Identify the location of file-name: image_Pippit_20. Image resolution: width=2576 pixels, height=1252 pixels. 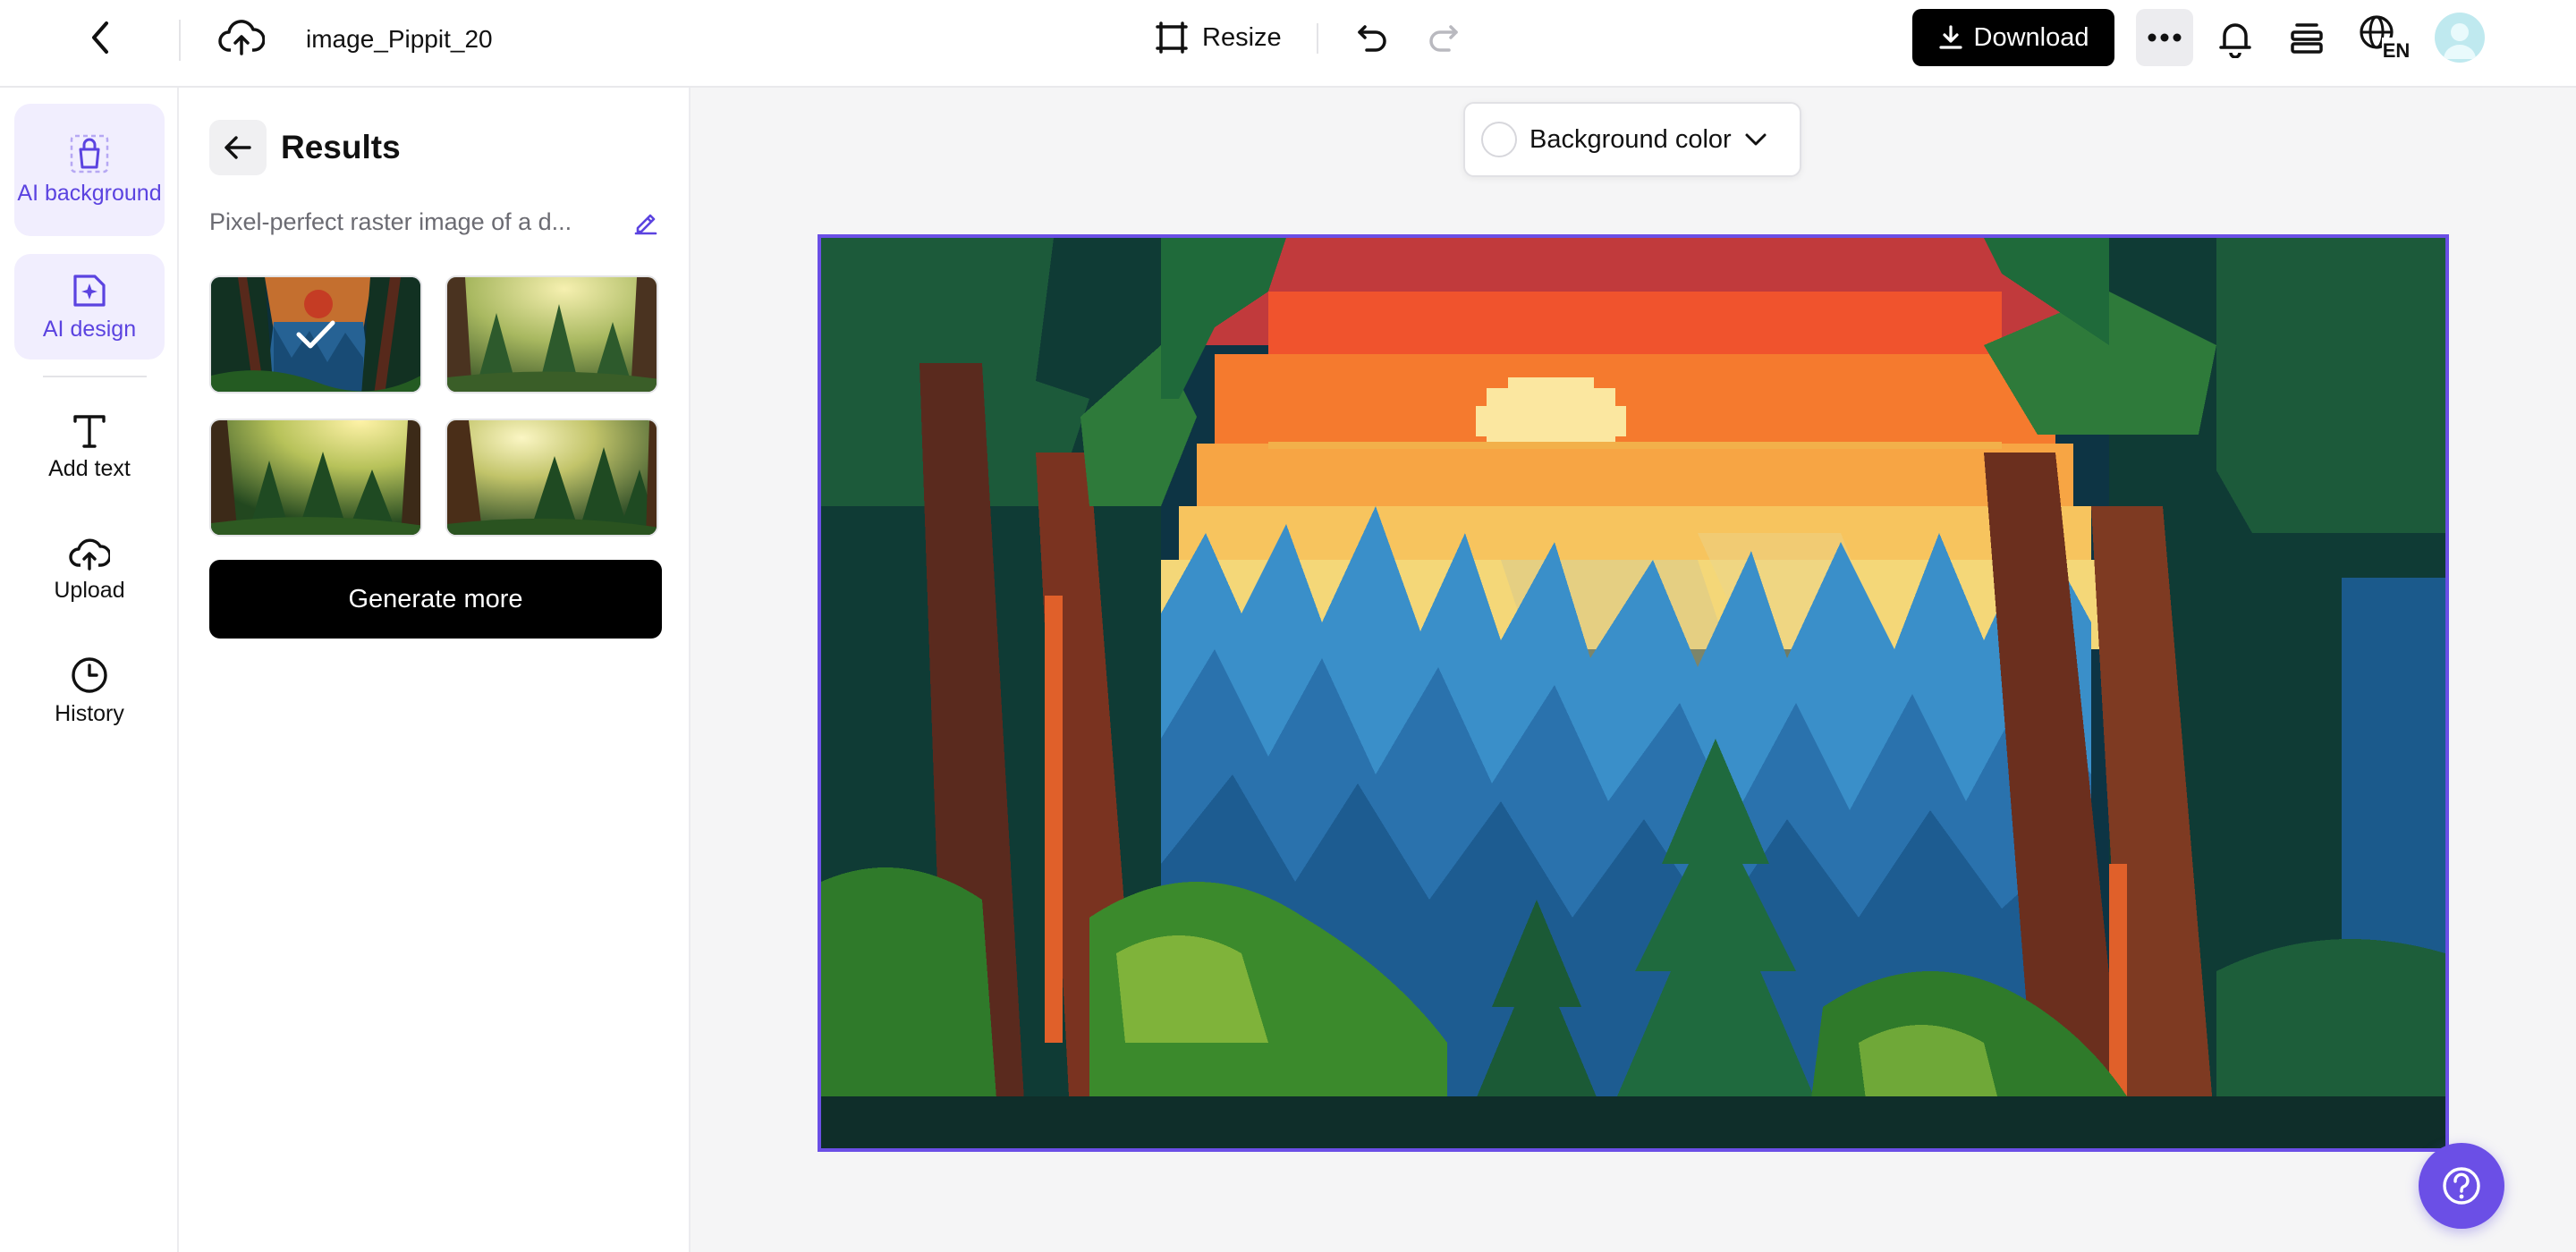
(400, 39).